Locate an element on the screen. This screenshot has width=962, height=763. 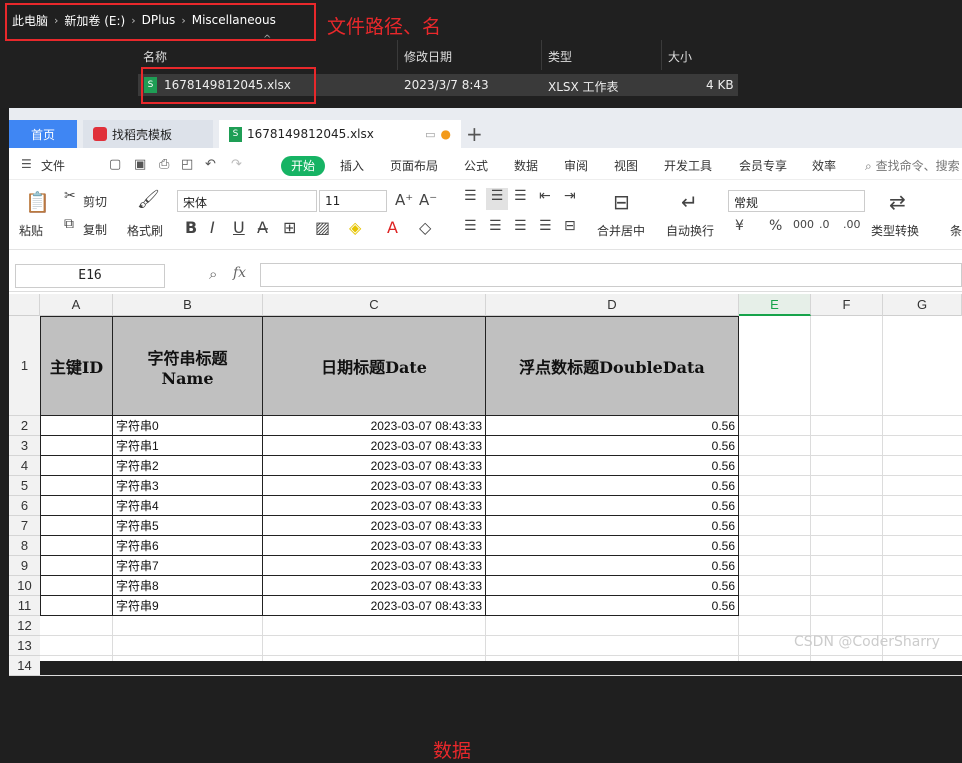
new-tab-plus-icon: + is located at coordinates (474, 134).